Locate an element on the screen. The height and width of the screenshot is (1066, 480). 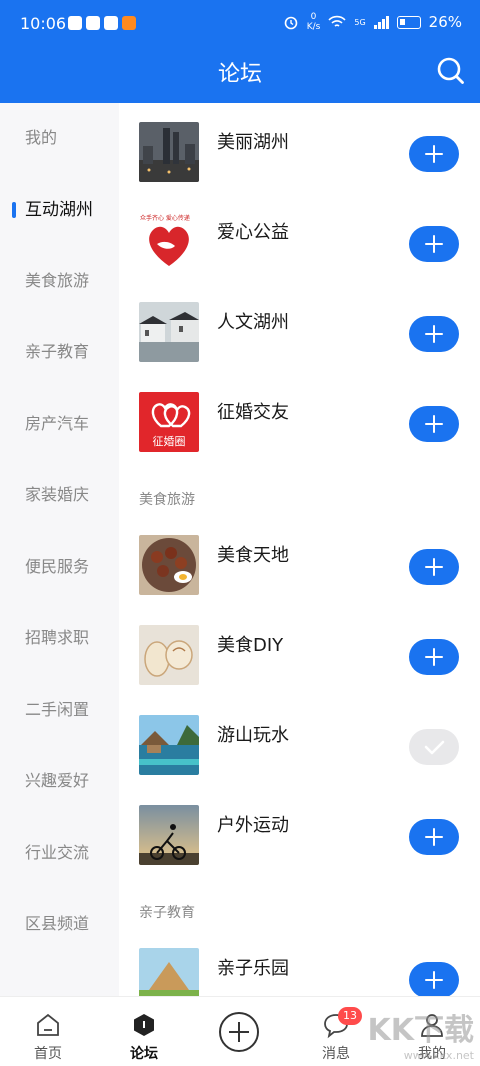
net-speed-value: 0 is located at coordinates (313, 17).